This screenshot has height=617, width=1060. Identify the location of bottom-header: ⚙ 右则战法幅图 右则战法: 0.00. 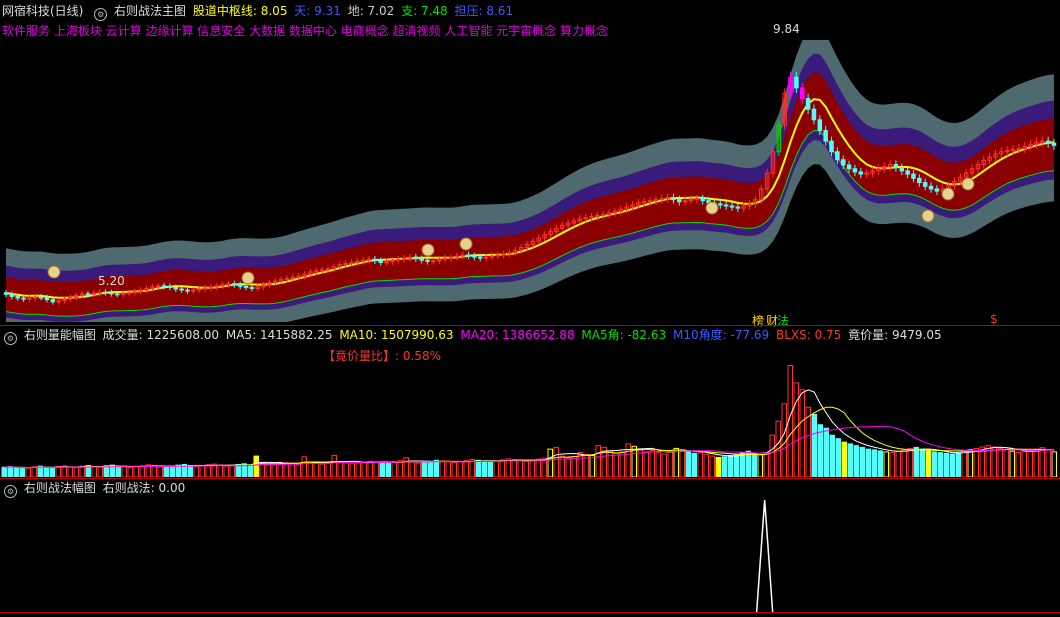
(94, 489).